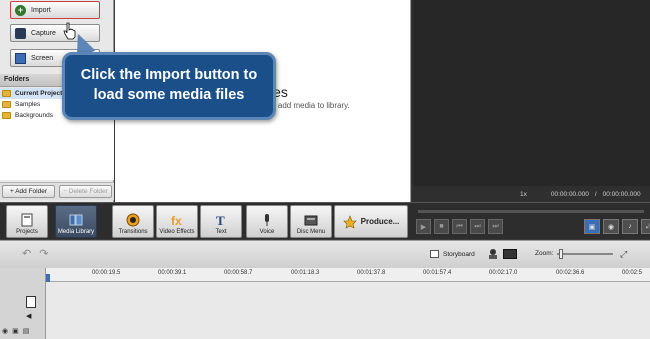 The image size is (650, 339). I want to click on zoom-label: Zoom:, so click(544, 253).